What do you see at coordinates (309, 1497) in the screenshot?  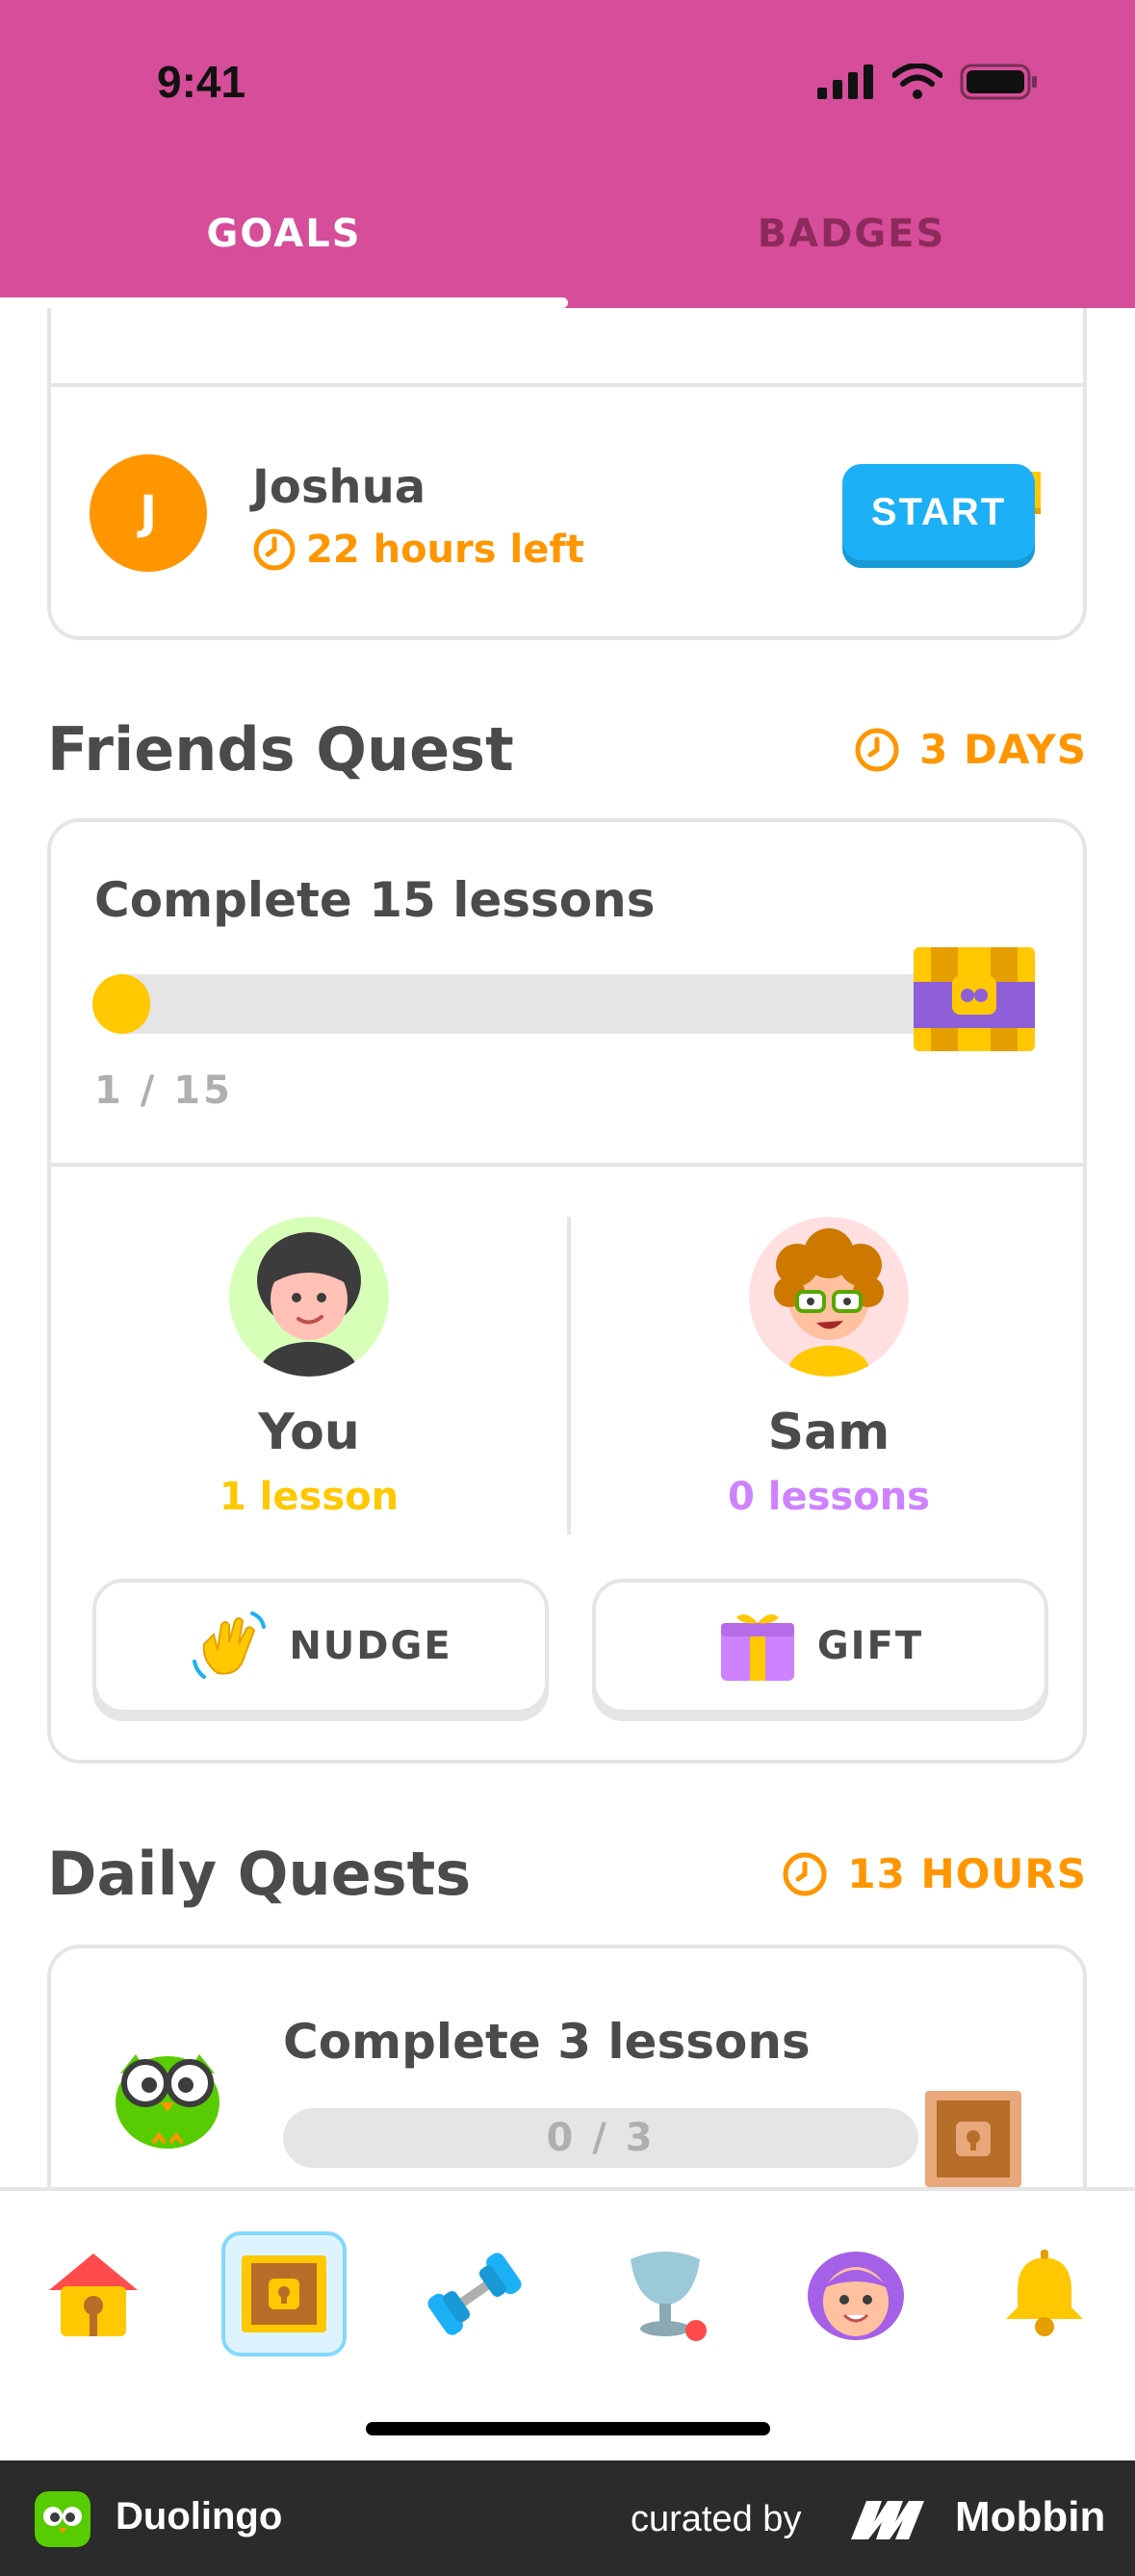 I see `participant-lessons: 1 lesson` at bounding box center [309, 1497].